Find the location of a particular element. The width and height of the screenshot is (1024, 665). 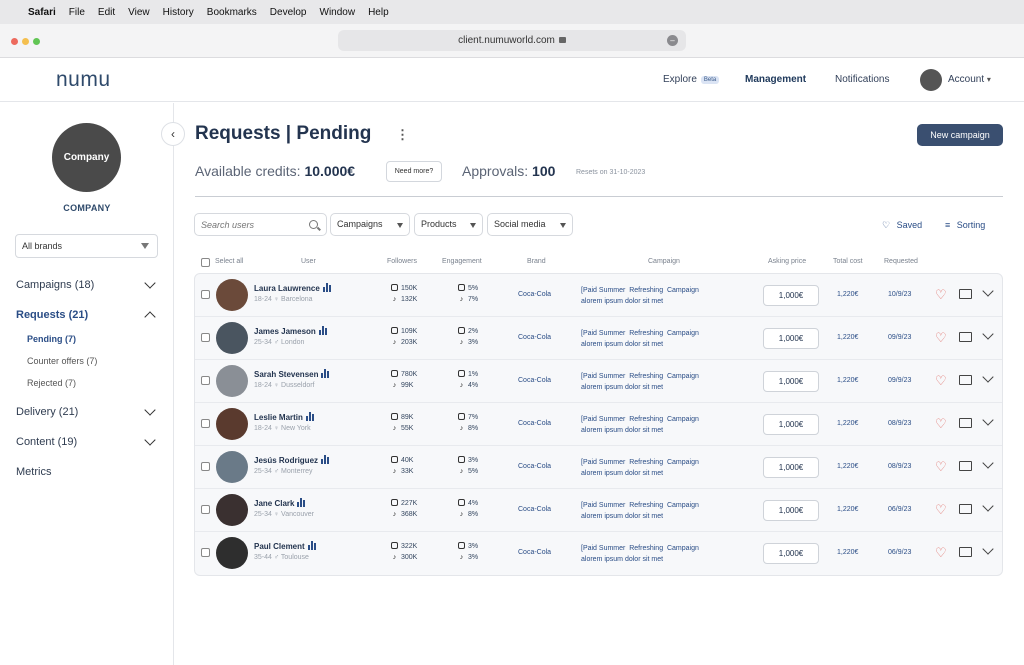

zoom-window-button is located at coordinates (36, 41).